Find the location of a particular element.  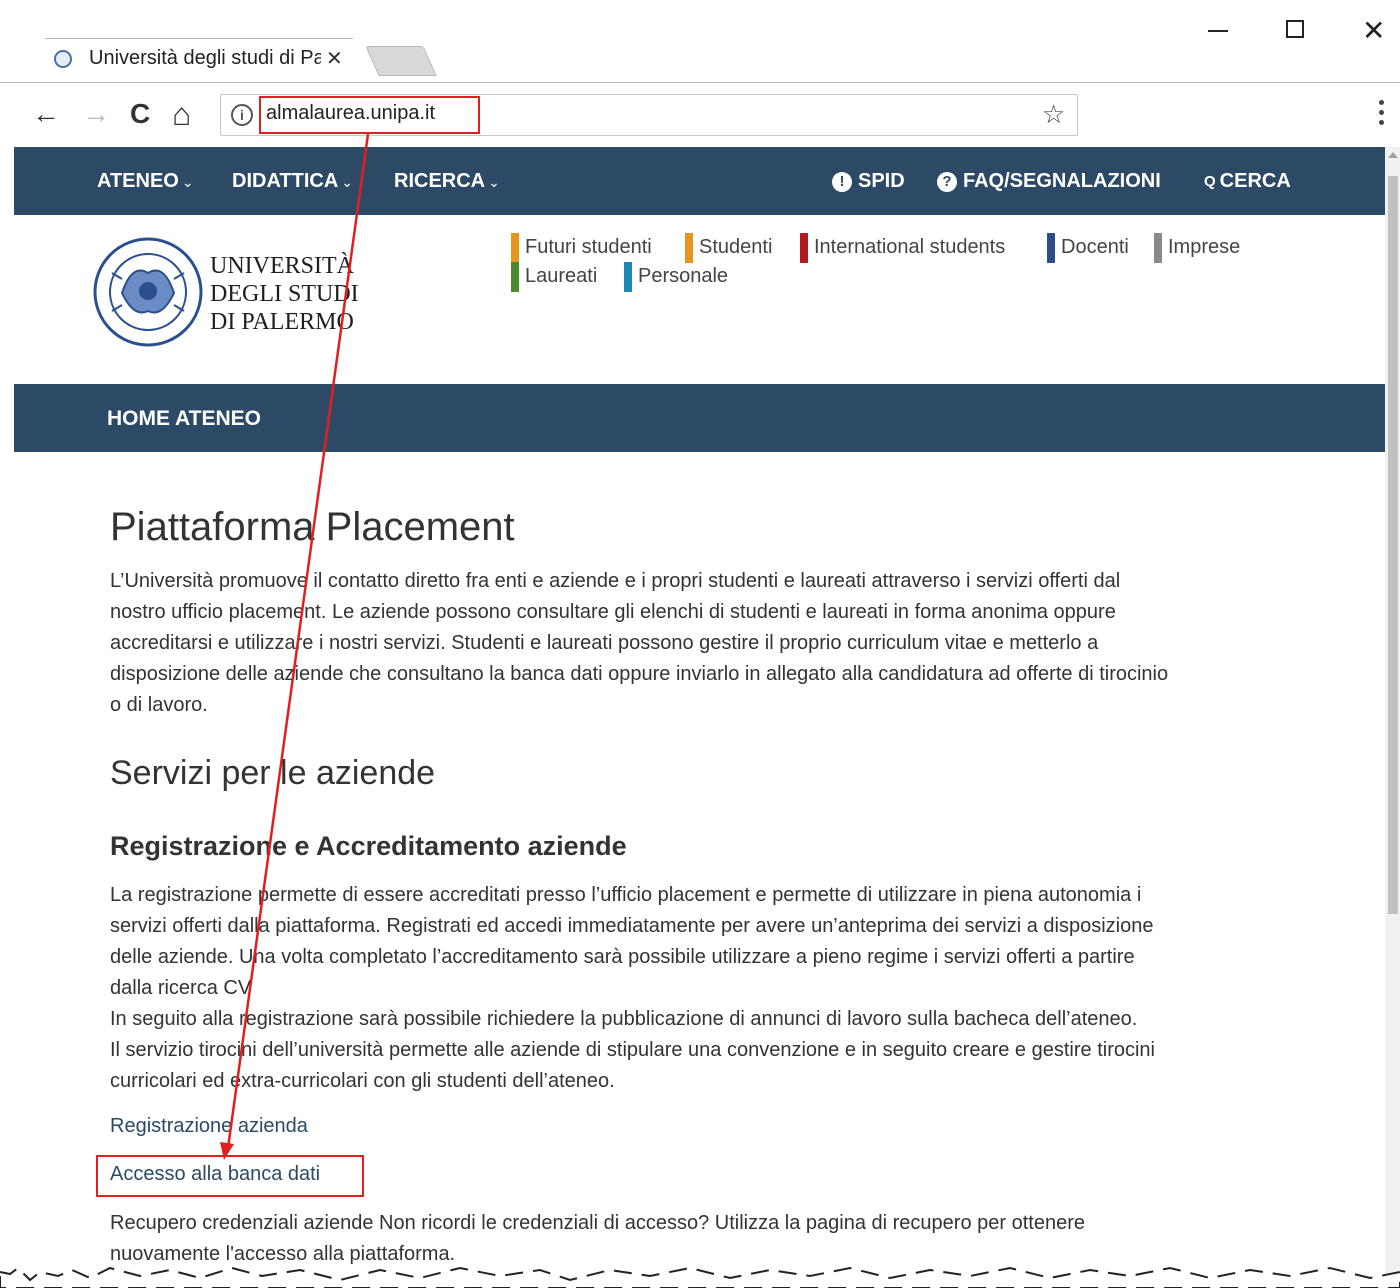

audience-laureati: Laureati is located at coordinates (554, 277).